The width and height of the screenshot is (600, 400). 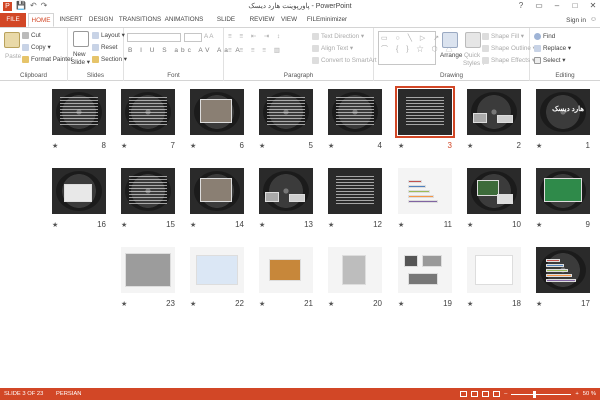 I want to click on tab-slide-show: SLIDE SHOW, so click(x=226, y=25).